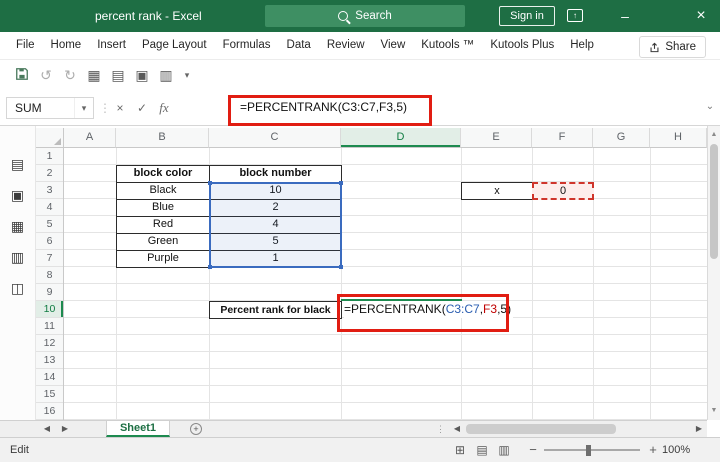  Describe the element at coordinates (276, 225) in the screenshot. I see `cell-c5: 4` at that location.